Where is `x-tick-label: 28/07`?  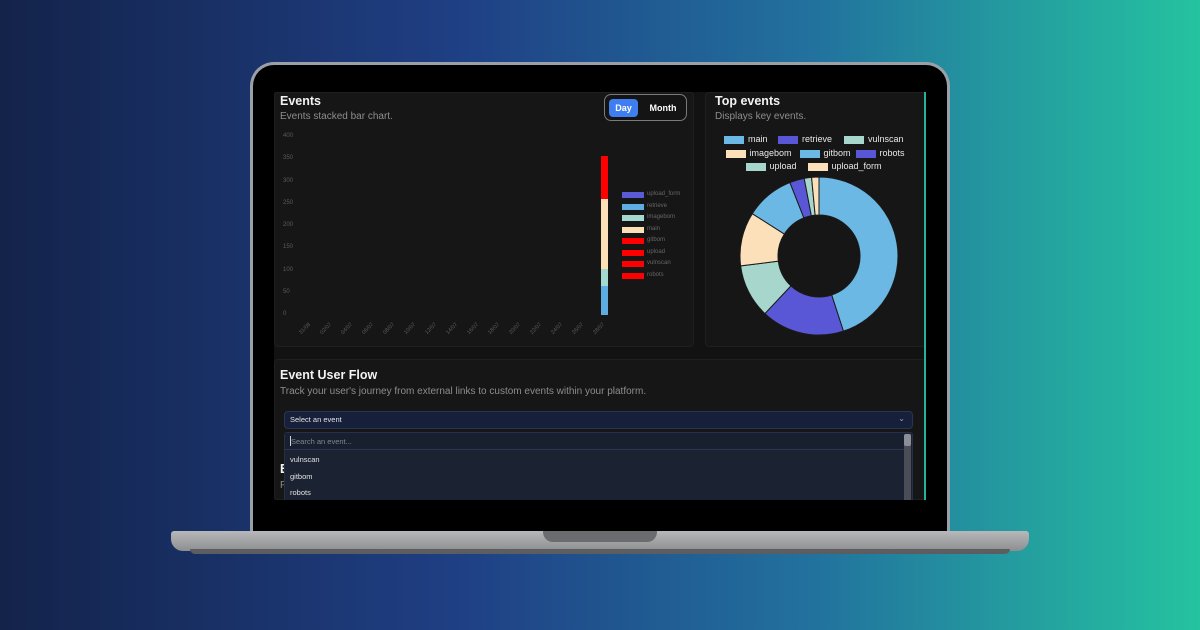
x-tick-label: 28/07 is located at coordinates (599, 328).